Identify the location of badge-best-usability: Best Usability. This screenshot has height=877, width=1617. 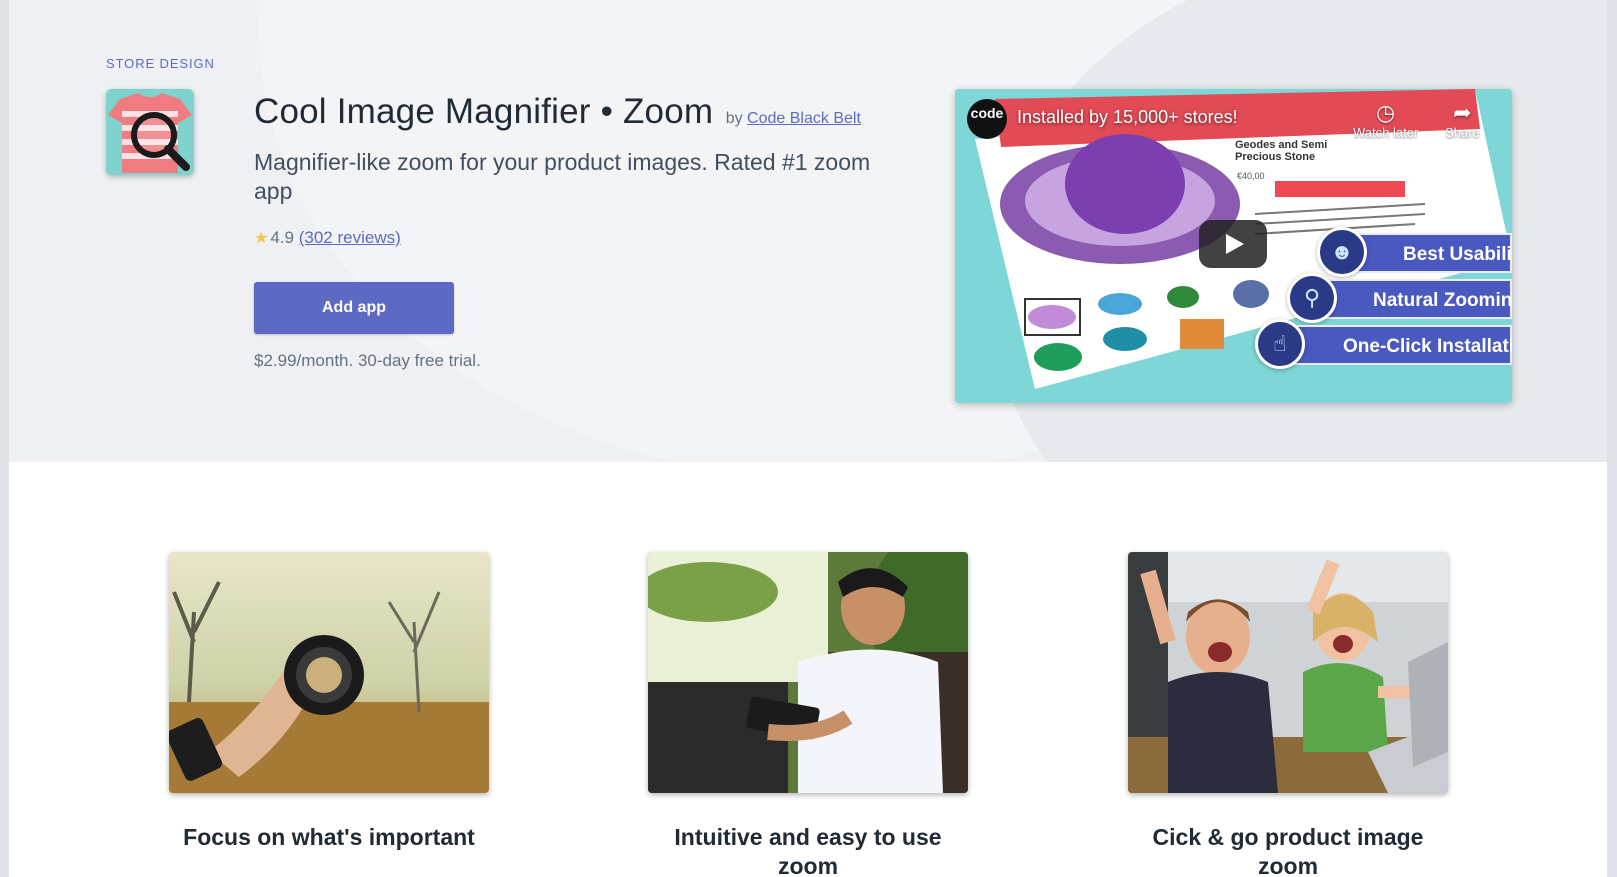
(1429, 253).